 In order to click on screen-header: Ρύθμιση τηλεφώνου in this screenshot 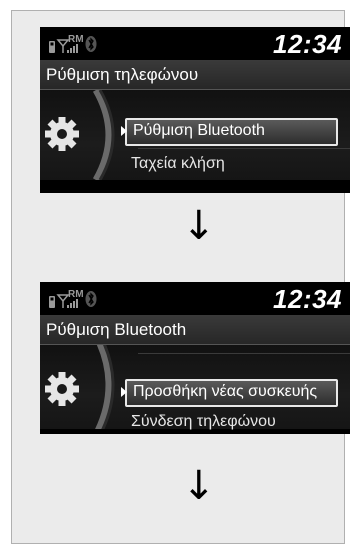, I will do `click(195, 75)`.